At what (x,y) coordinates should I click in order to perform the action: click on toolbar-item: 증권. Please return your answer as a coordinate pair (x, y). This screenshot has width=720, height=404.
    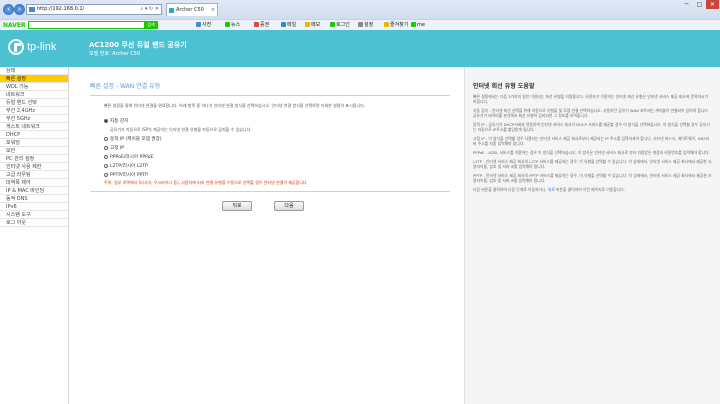
    Looking at the image, I should click on (261, 25).